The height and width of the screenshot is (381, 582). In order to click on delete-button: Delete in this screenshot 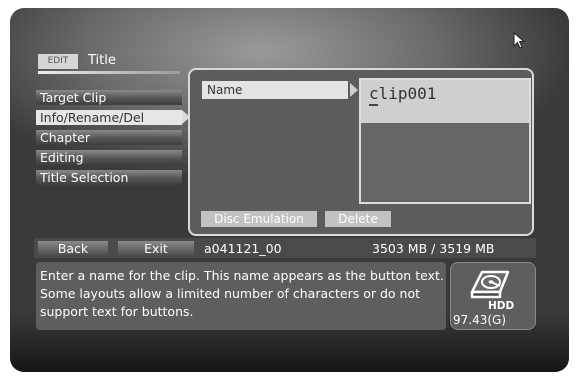, I will do `click(358, 219)`.